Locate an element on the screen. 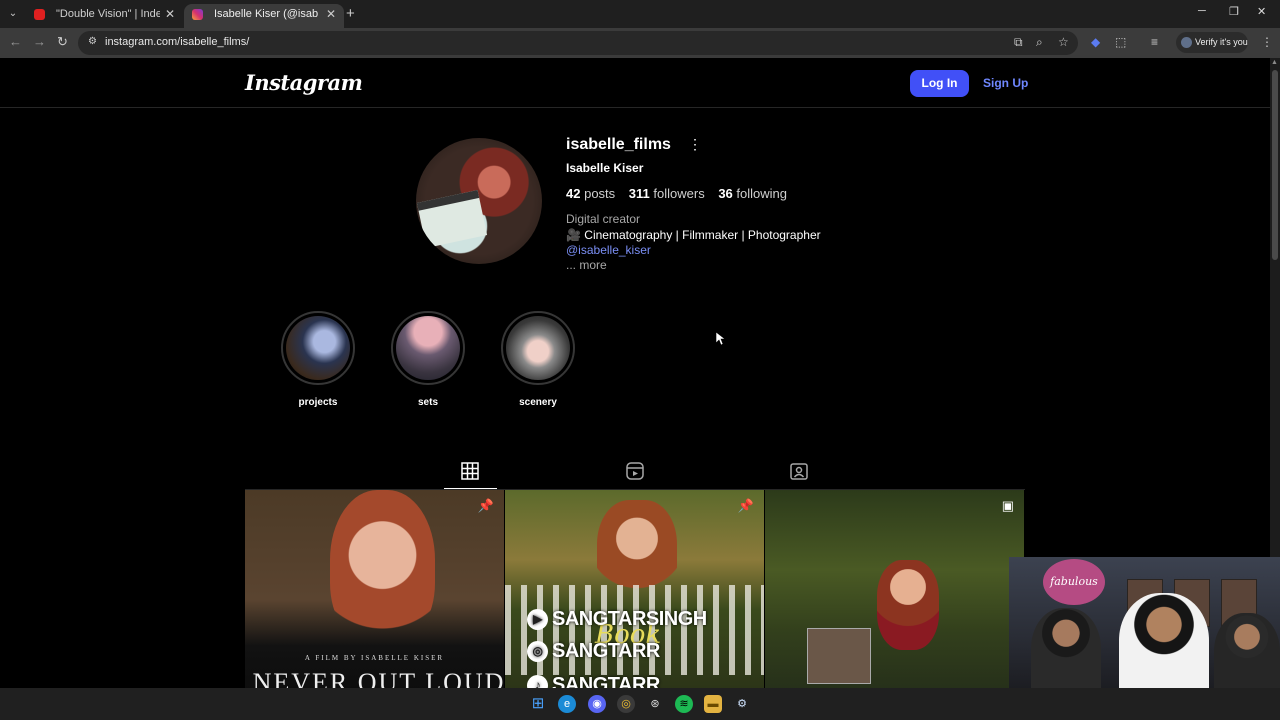 Image resolution: width=1280 pixels, height=720 pixels. instagram-icon is located at coordinates (197, 14).